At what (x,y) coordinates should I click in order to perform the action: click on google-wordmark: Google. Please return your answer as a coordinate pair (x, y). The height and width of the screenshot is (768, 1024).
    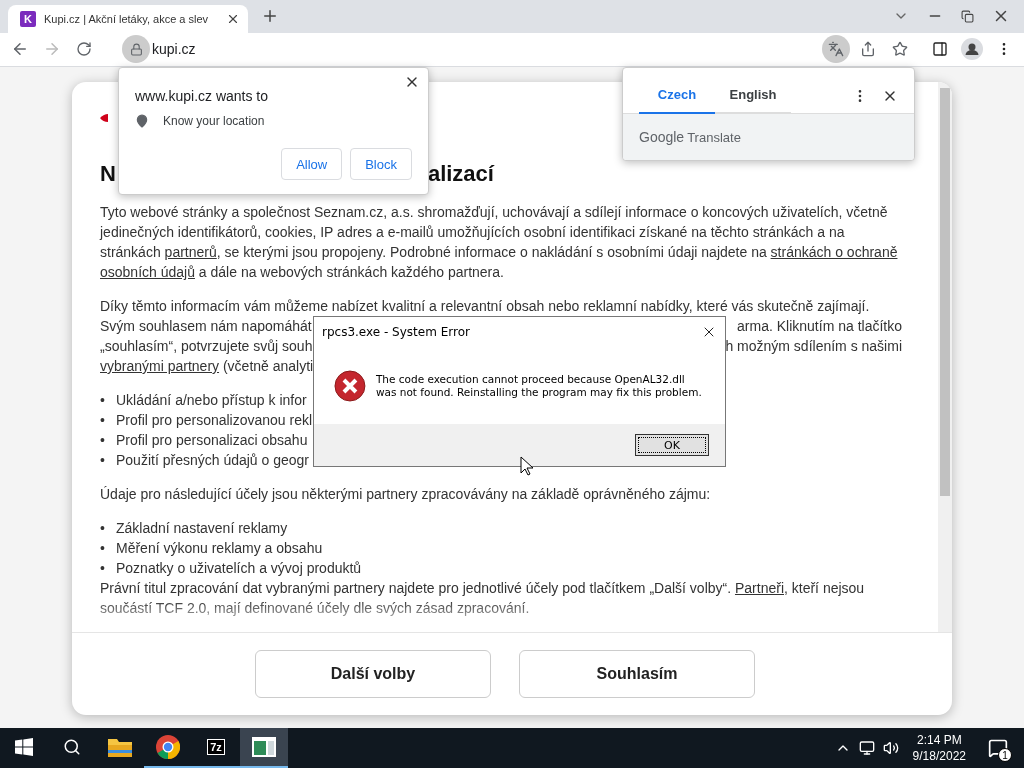
    Looking at the image, I should click on (662, 137).